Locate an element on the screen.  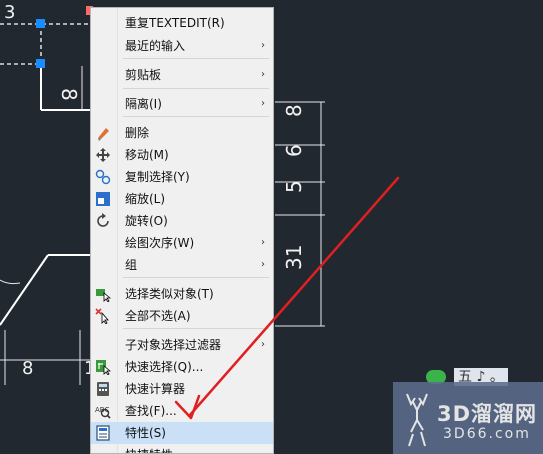
quick-select-icon is located at coordinates (103, 367).